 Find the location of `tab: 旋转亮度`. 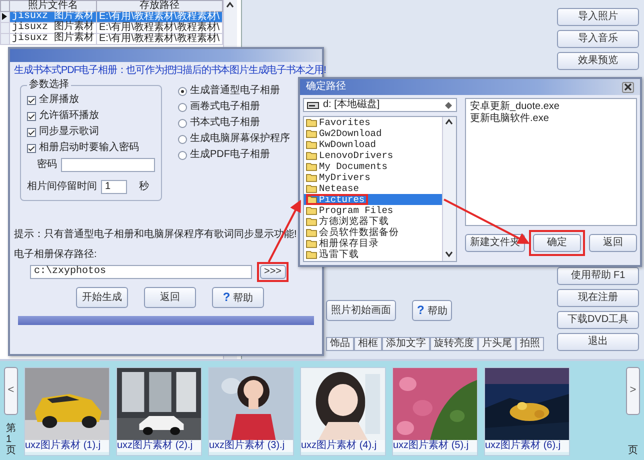

tab: 旋转亮度 is located at coordinates (454, 344).